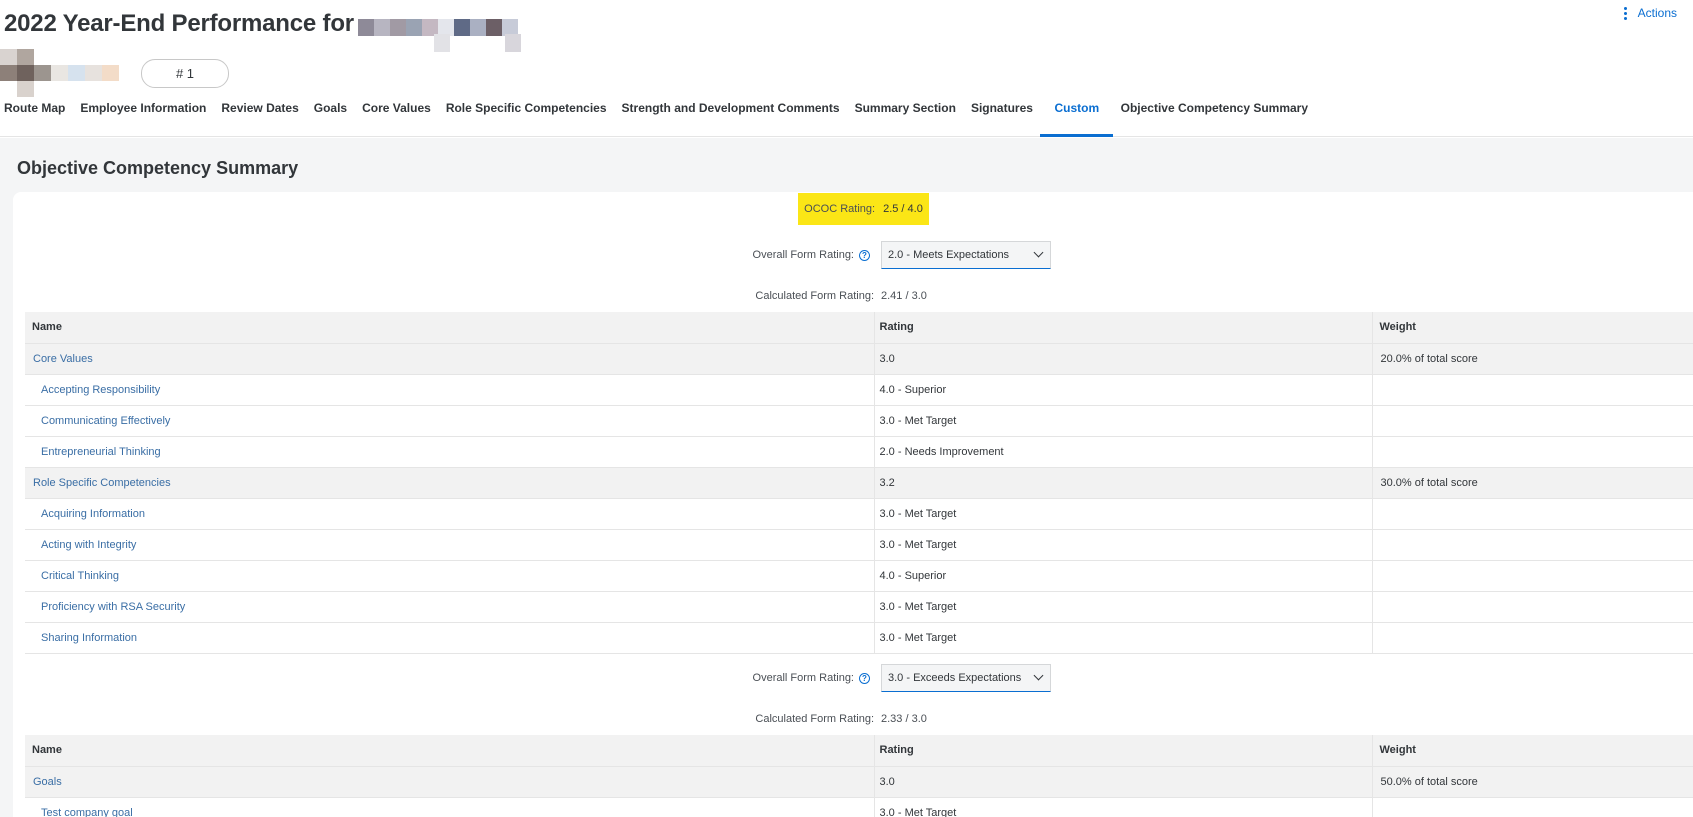 The height and width of the screenshot is (817, 1693). I want to click on tab-objective-competency-summary: Objective Competency Summary, so click(1214, 117).